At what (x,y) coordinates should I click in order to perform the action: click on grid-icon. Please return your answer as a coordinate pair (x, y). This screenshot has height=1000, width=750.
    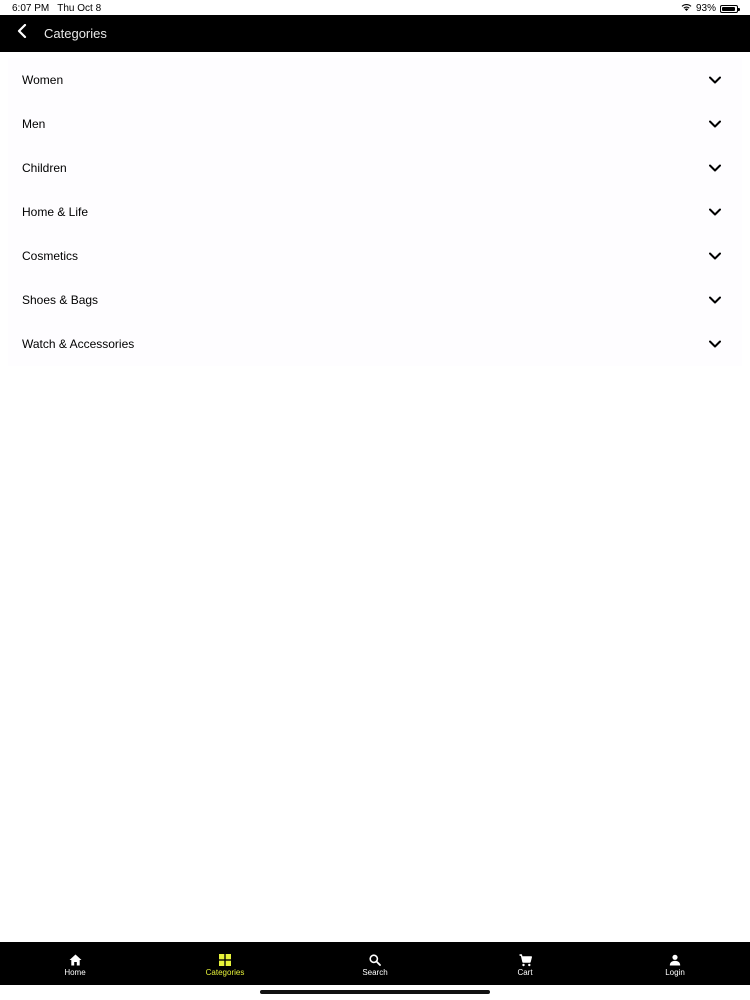
    Looking at the image, I should click on (225, 960).